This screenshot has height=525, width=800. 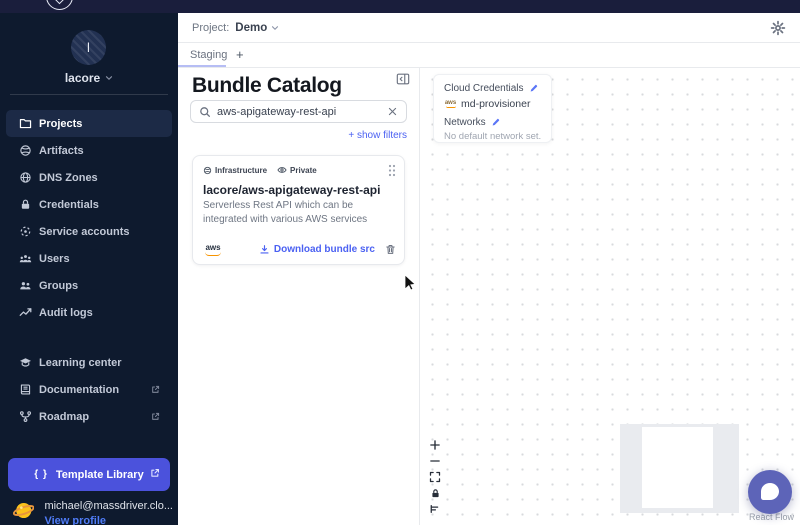 What do you see at coordinates (489, 28) in the screenshot?
I see `project-bar: Project: Demo` at bounding box center [489, 28].